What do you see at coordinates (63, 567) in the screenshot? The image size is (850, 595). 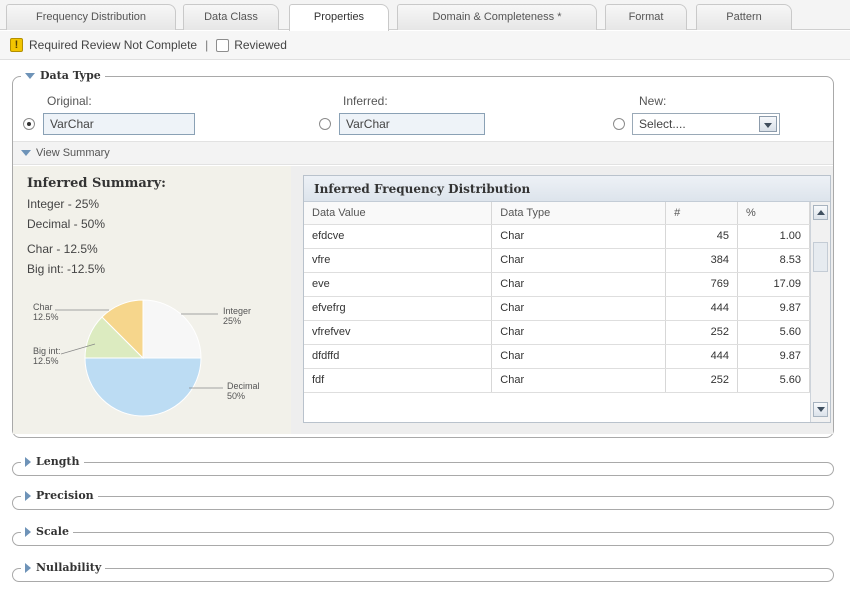 I see `nullability-legend: Nullability` at bounding box center [63, 567].